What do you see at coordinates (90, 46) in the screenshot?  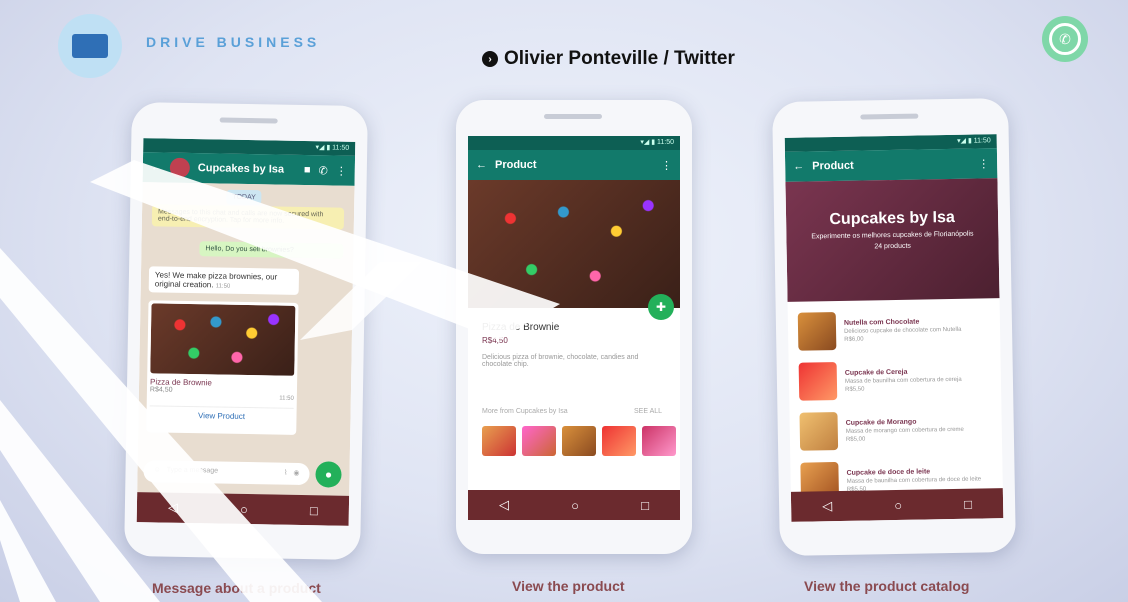 I see `brand-logo` at bounding box center [90, 46].